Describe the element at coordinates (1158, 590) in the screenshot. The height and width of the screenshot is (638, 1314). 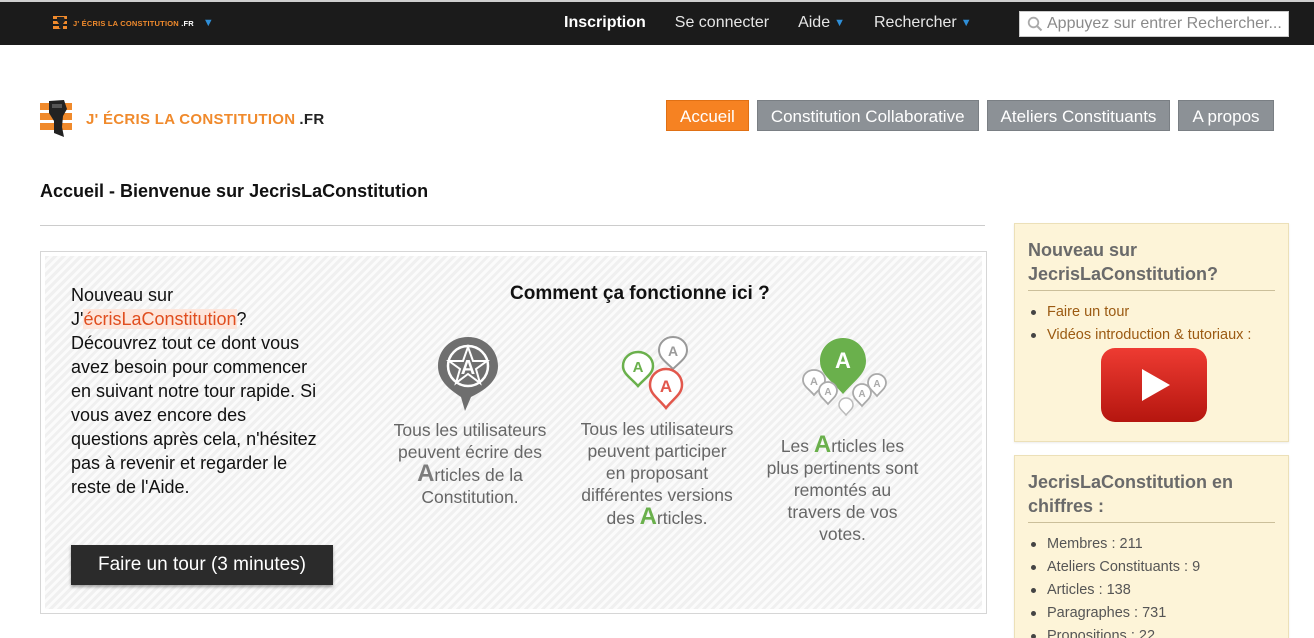
I see `stat-articles: Articles : 138` at that location.